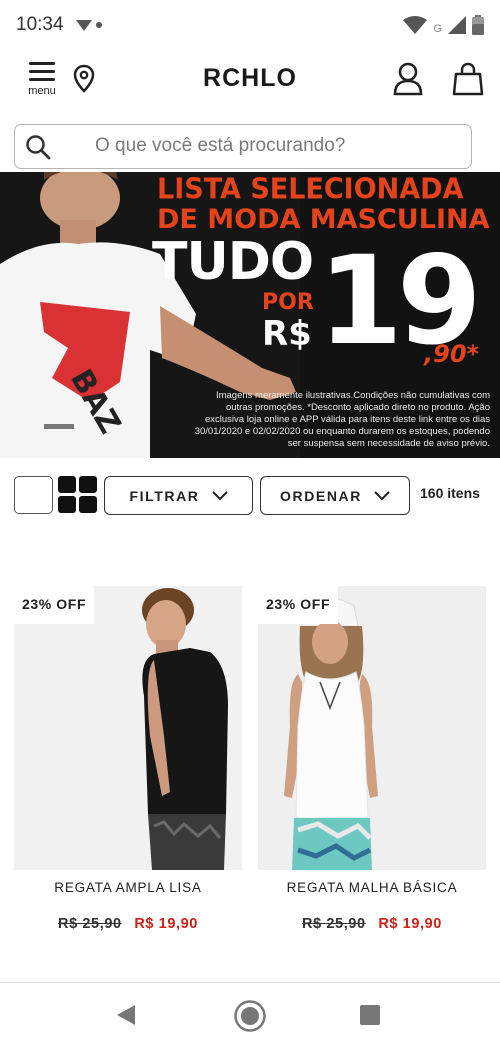 This screenshot has height=1049, width=500. What do you see at coordinates (38, 147) in the screenshot?
I see `search-icon` at bounding box center [38, 147].